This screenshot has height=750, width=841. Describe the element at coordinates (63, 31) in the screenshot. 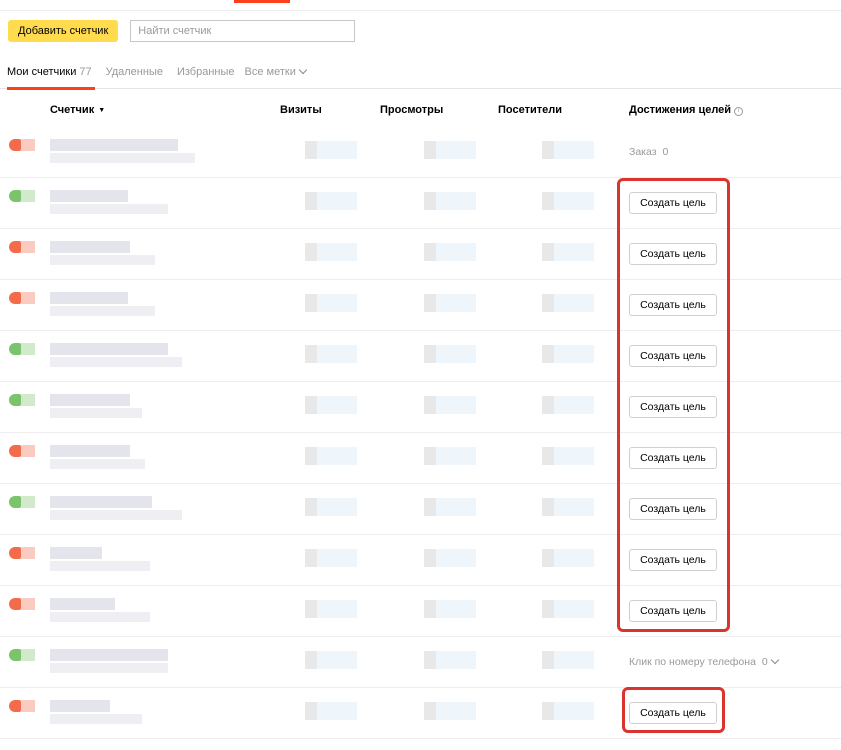

I see `add-counter-button: Добавить счетчик` at that location.